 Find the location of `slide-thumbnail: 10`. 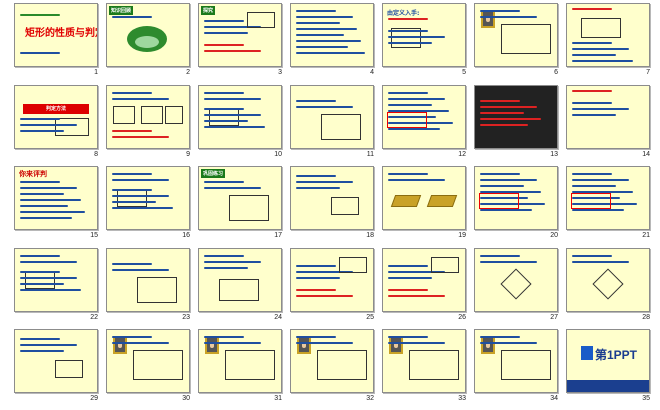

slide-thumbnail: 10 is located at coordinates (240, 123).